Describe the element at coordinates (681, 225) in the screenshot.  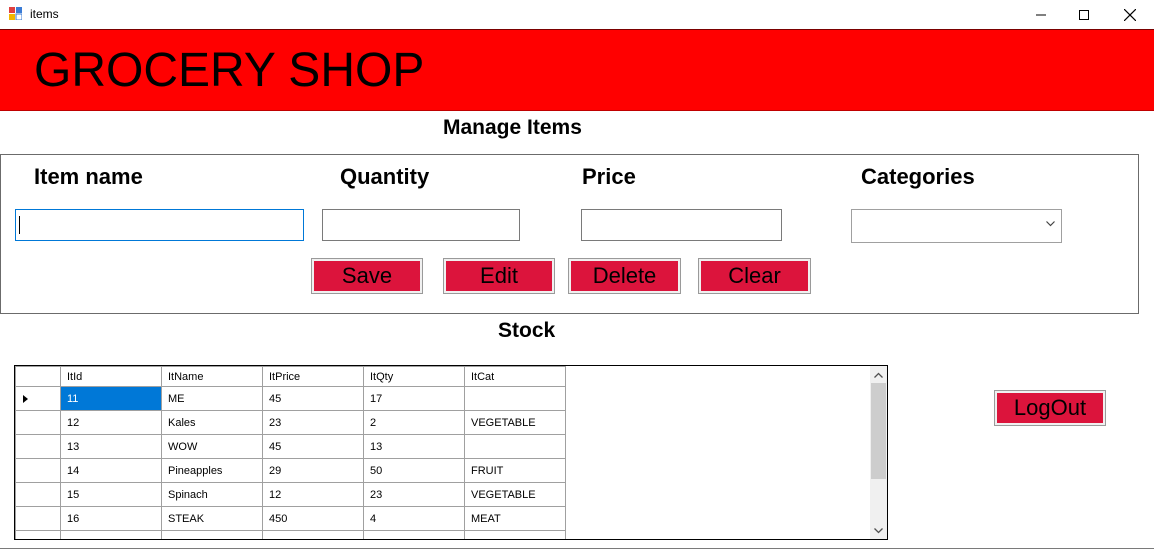
I see `price-input` at that location.